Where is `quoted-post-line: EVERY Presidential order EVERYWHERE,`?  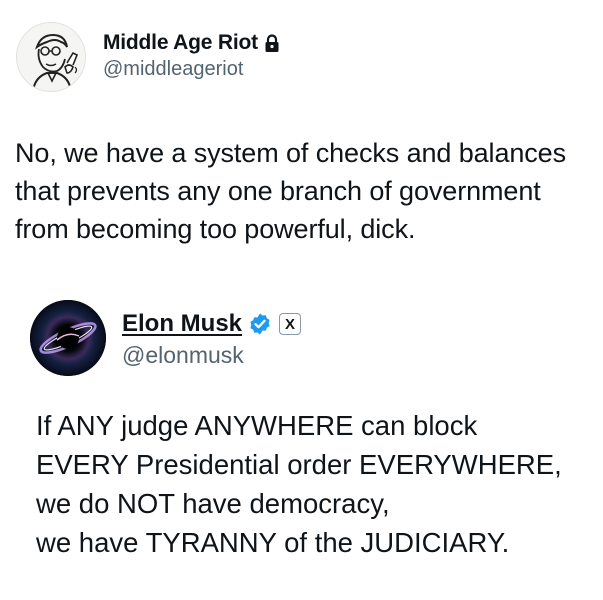
quoted-post-line: EVERY Presidential order EVERYWHERE, is located at coordinates (299, 464).